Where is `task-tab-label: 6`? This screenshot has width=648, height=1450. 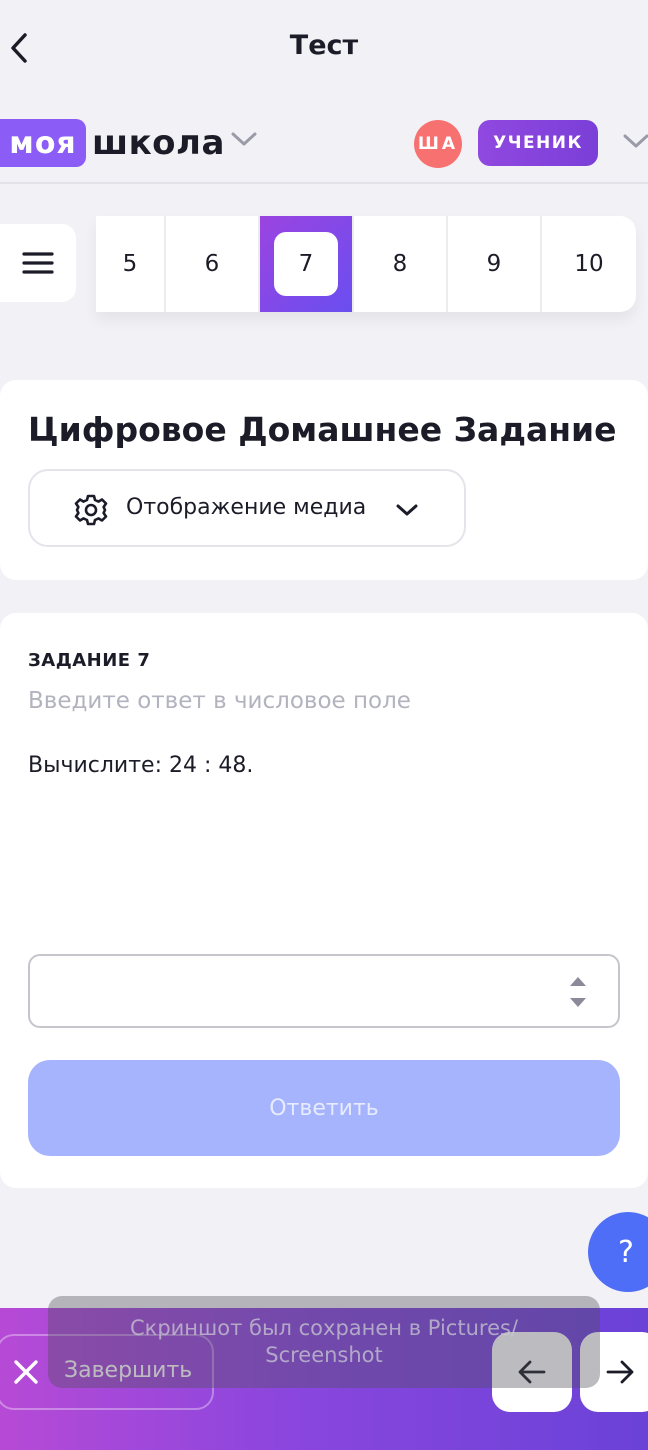 task-tab-label: 6 is located at coordinates (212, 264).